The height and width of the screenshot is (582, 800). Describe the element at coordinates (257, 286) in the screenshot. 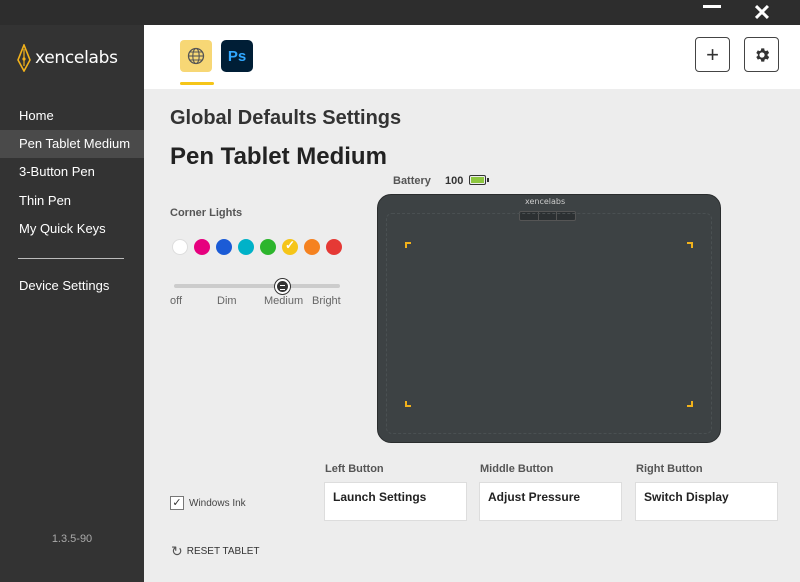

I see `brightness-slider-track` at that location.